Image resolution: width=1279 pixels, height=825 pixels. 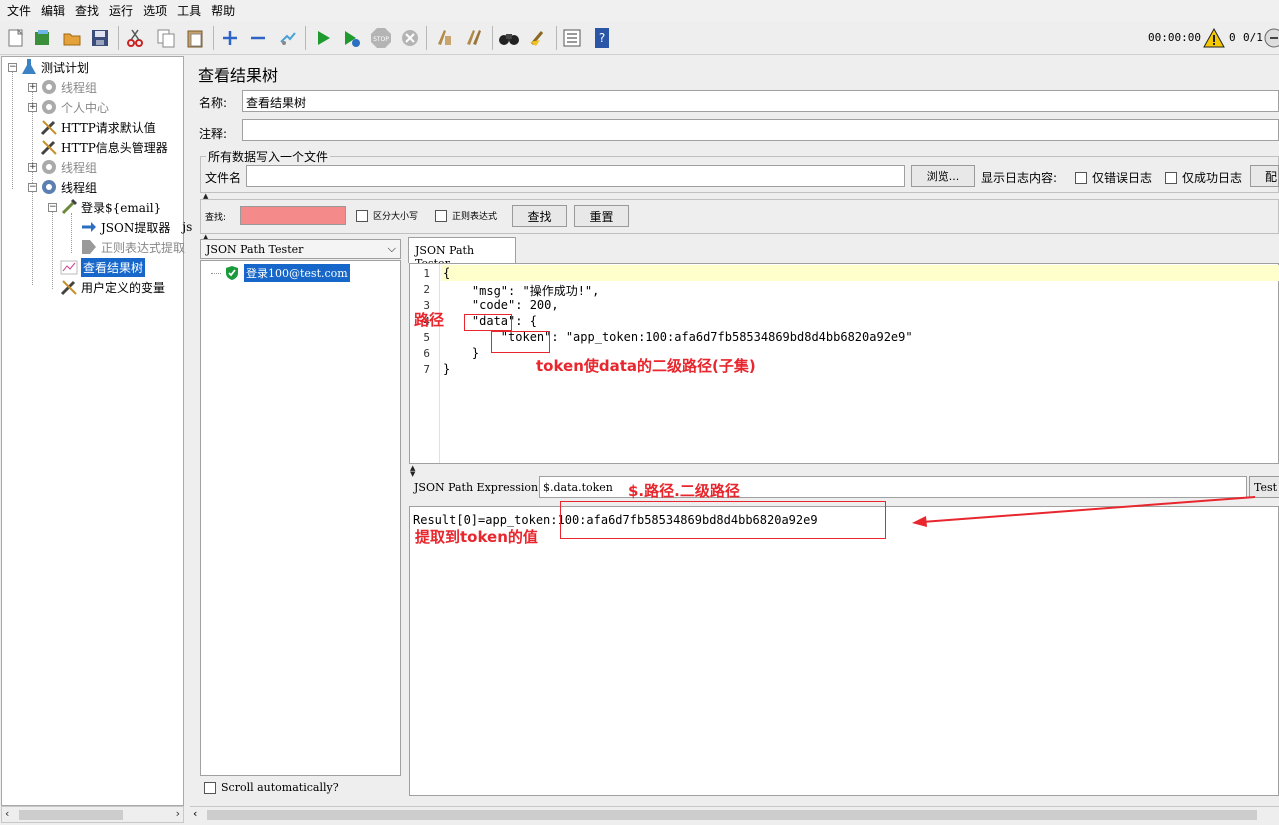 I want to click on tree-item-login-sampler: 登录${email}, so click(x=110, y=207).